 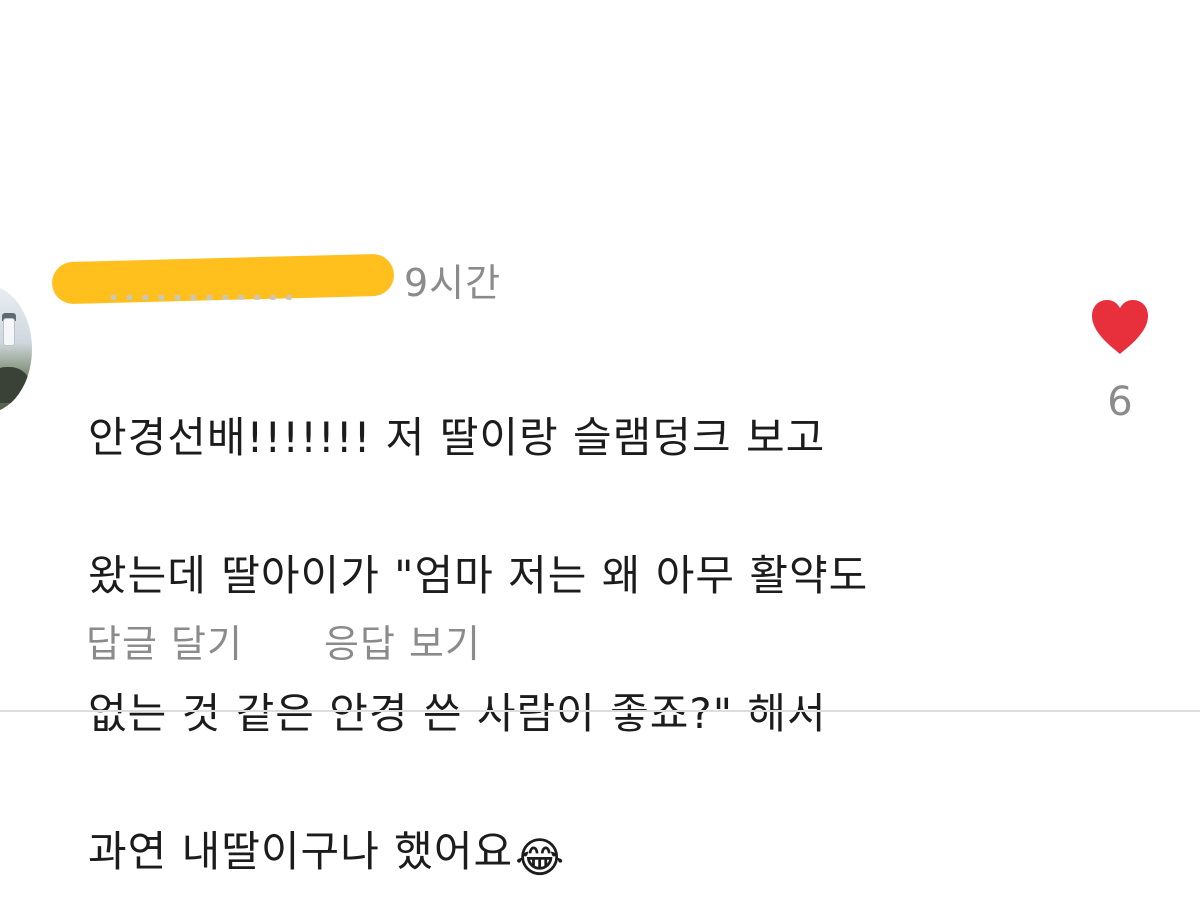 I want to click on heart-shape, so click(x=1120, y=327).